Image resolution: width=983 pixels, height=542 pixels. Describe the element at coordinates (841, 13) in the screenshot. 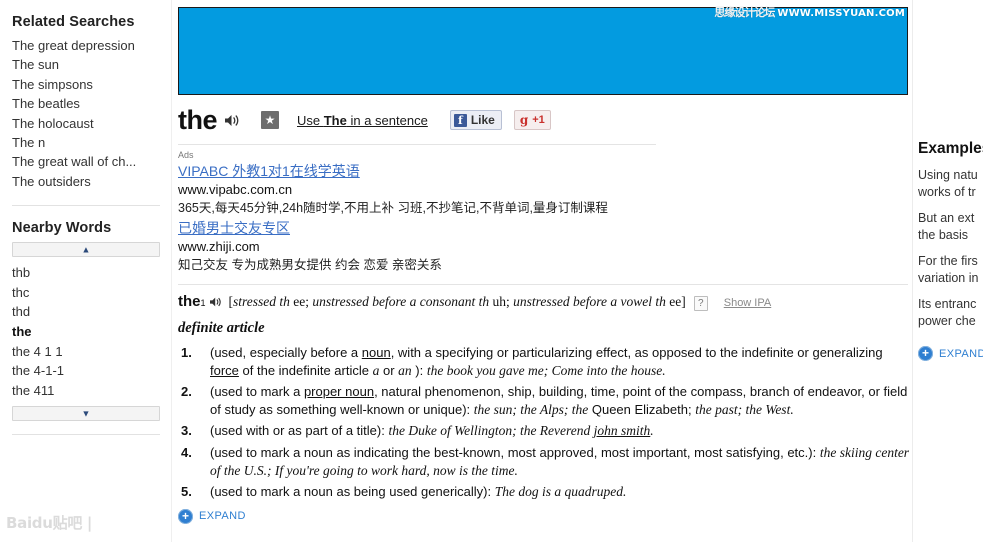

I see `watermark-url-text: WWW.MISSYUAN.COM` at that location.